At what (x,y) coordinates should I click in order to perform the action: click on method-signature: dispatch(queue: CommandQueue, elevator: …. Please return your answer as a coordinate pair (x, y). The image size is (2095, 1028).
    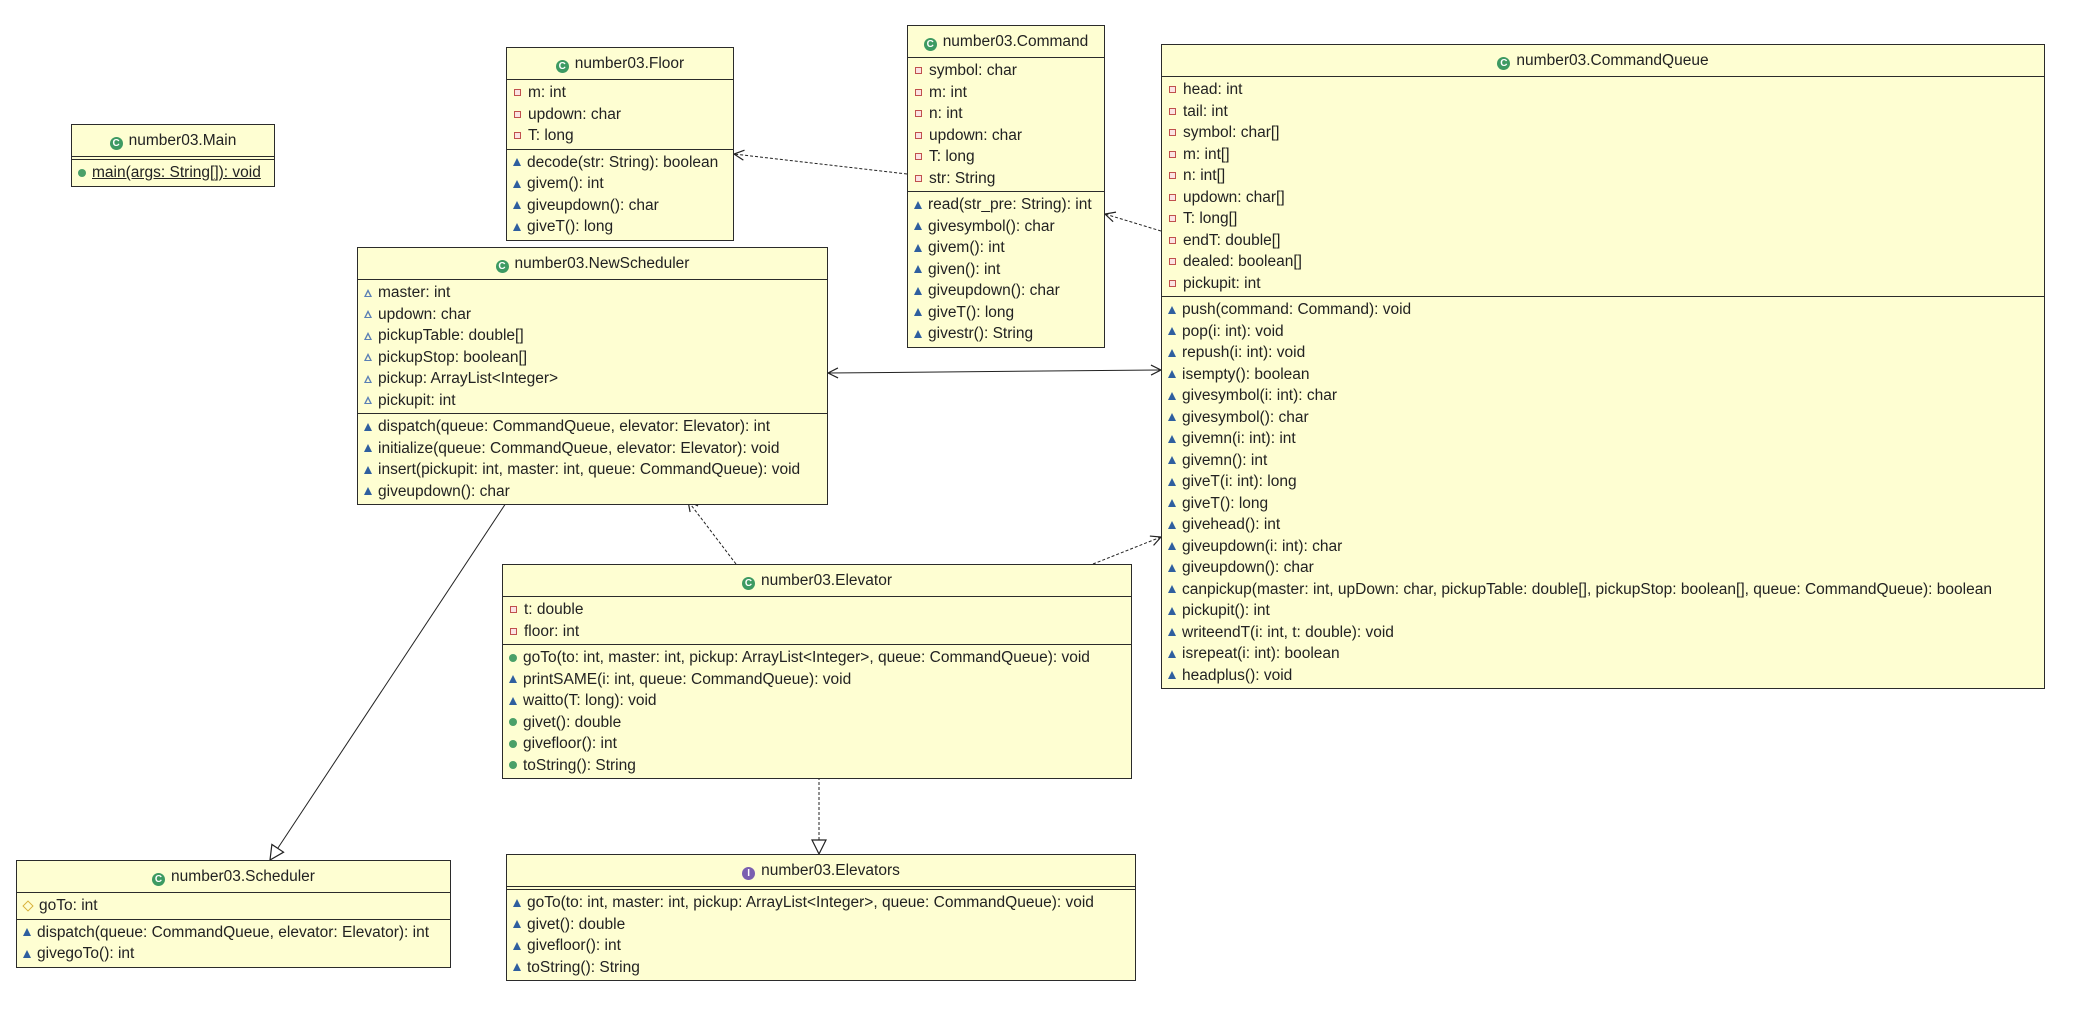
    Looking at the image, I should click on (233, 932).